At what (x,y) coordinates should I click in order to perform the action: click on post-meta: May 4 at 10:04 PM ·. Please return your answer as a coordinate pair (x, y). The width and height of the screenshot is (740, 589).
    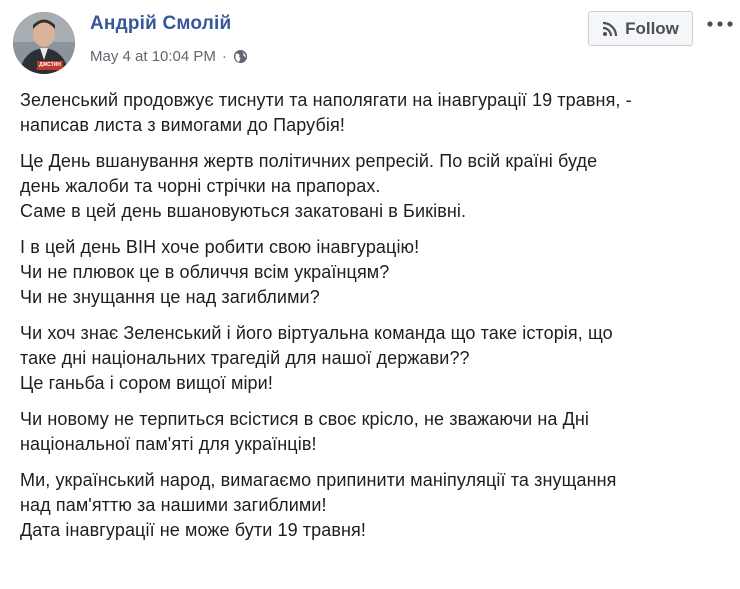
    Looking at the image, I should click on (169, 56).